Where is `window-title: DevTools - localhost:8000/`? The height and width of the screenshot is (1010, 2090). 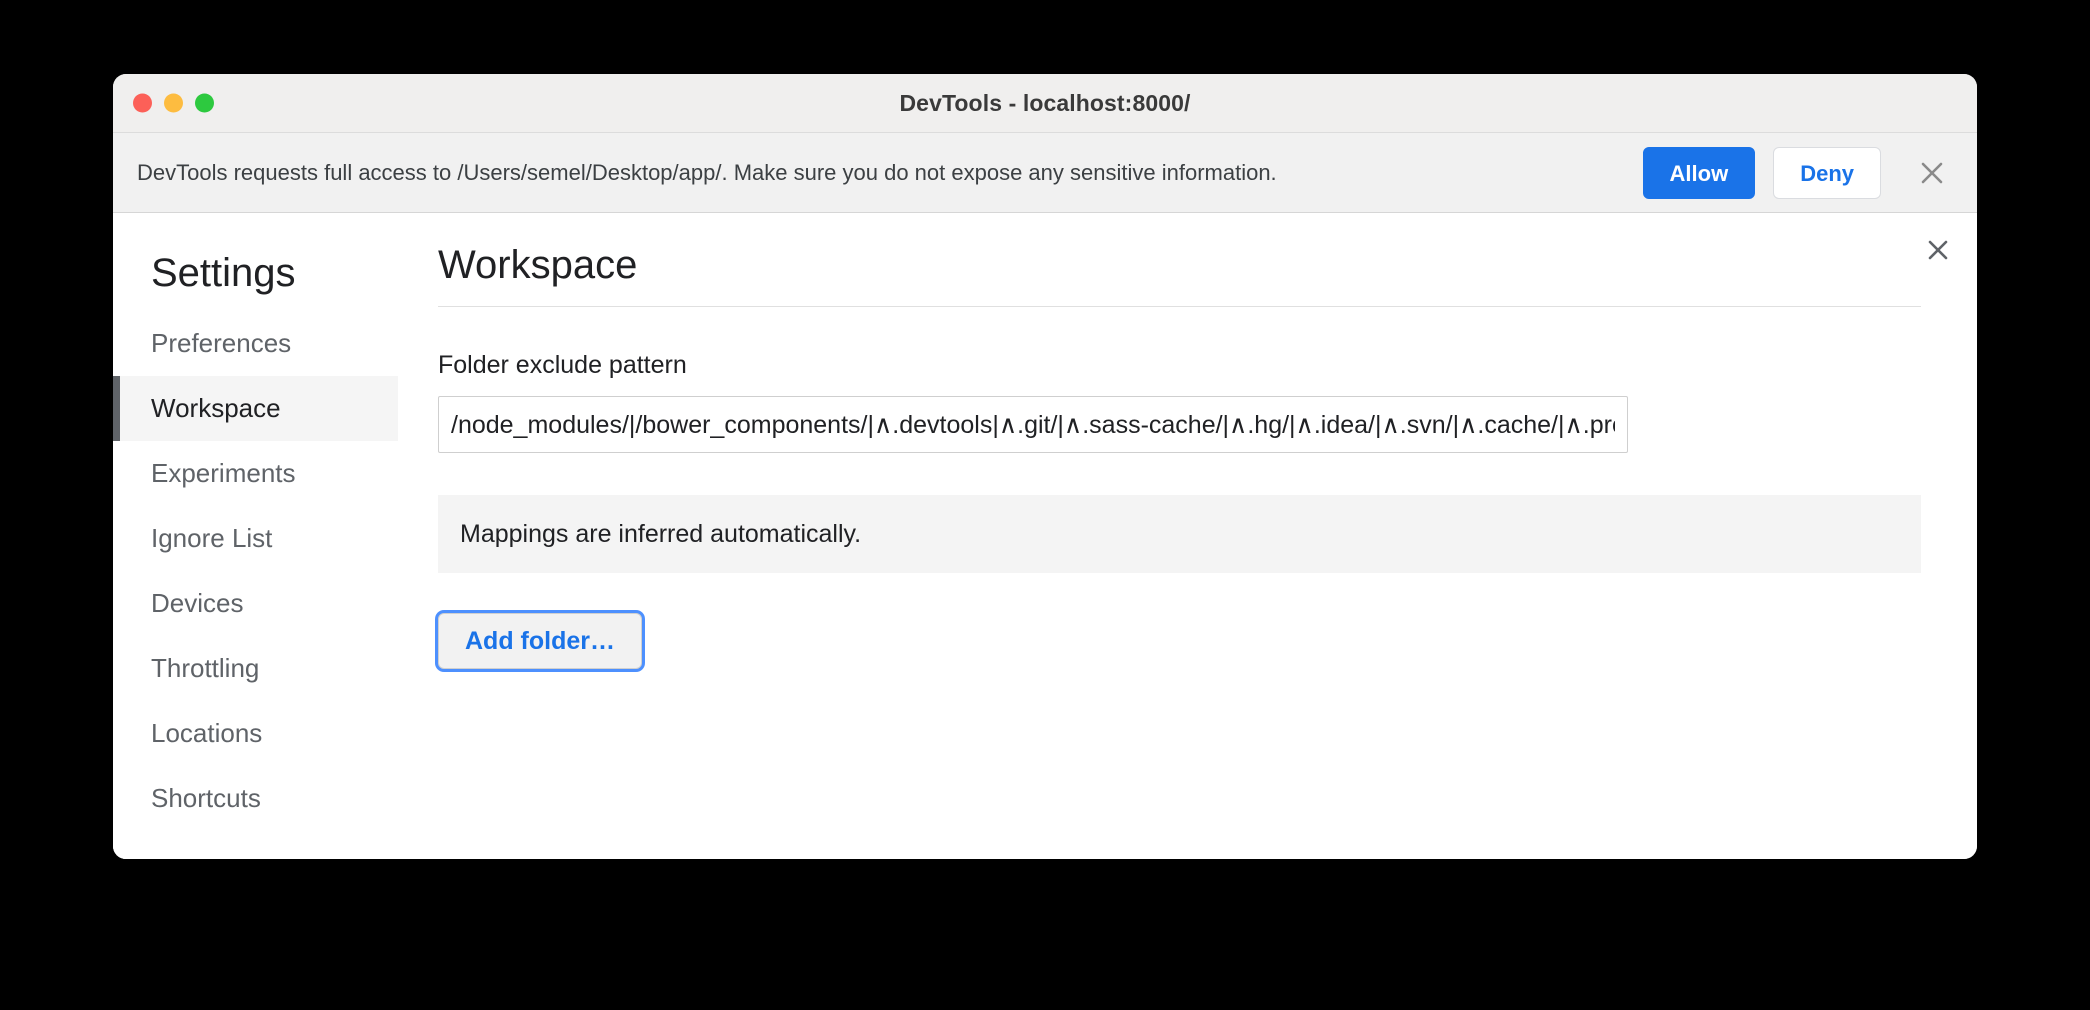
window-title: DevTools - localhost:8000/ is located at coordinates (1045, 102).